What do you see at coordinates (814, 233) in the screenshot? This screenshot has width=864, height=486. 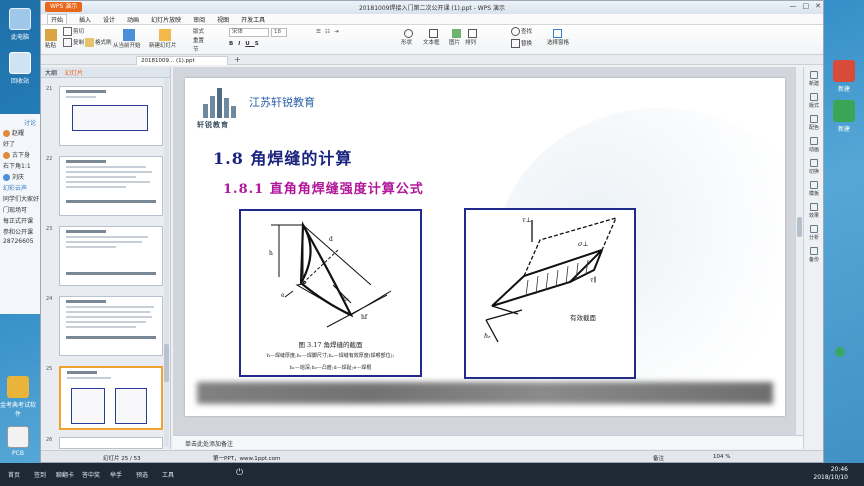 I see `tool-analysis: 分析` at bounding box center [814, 233].